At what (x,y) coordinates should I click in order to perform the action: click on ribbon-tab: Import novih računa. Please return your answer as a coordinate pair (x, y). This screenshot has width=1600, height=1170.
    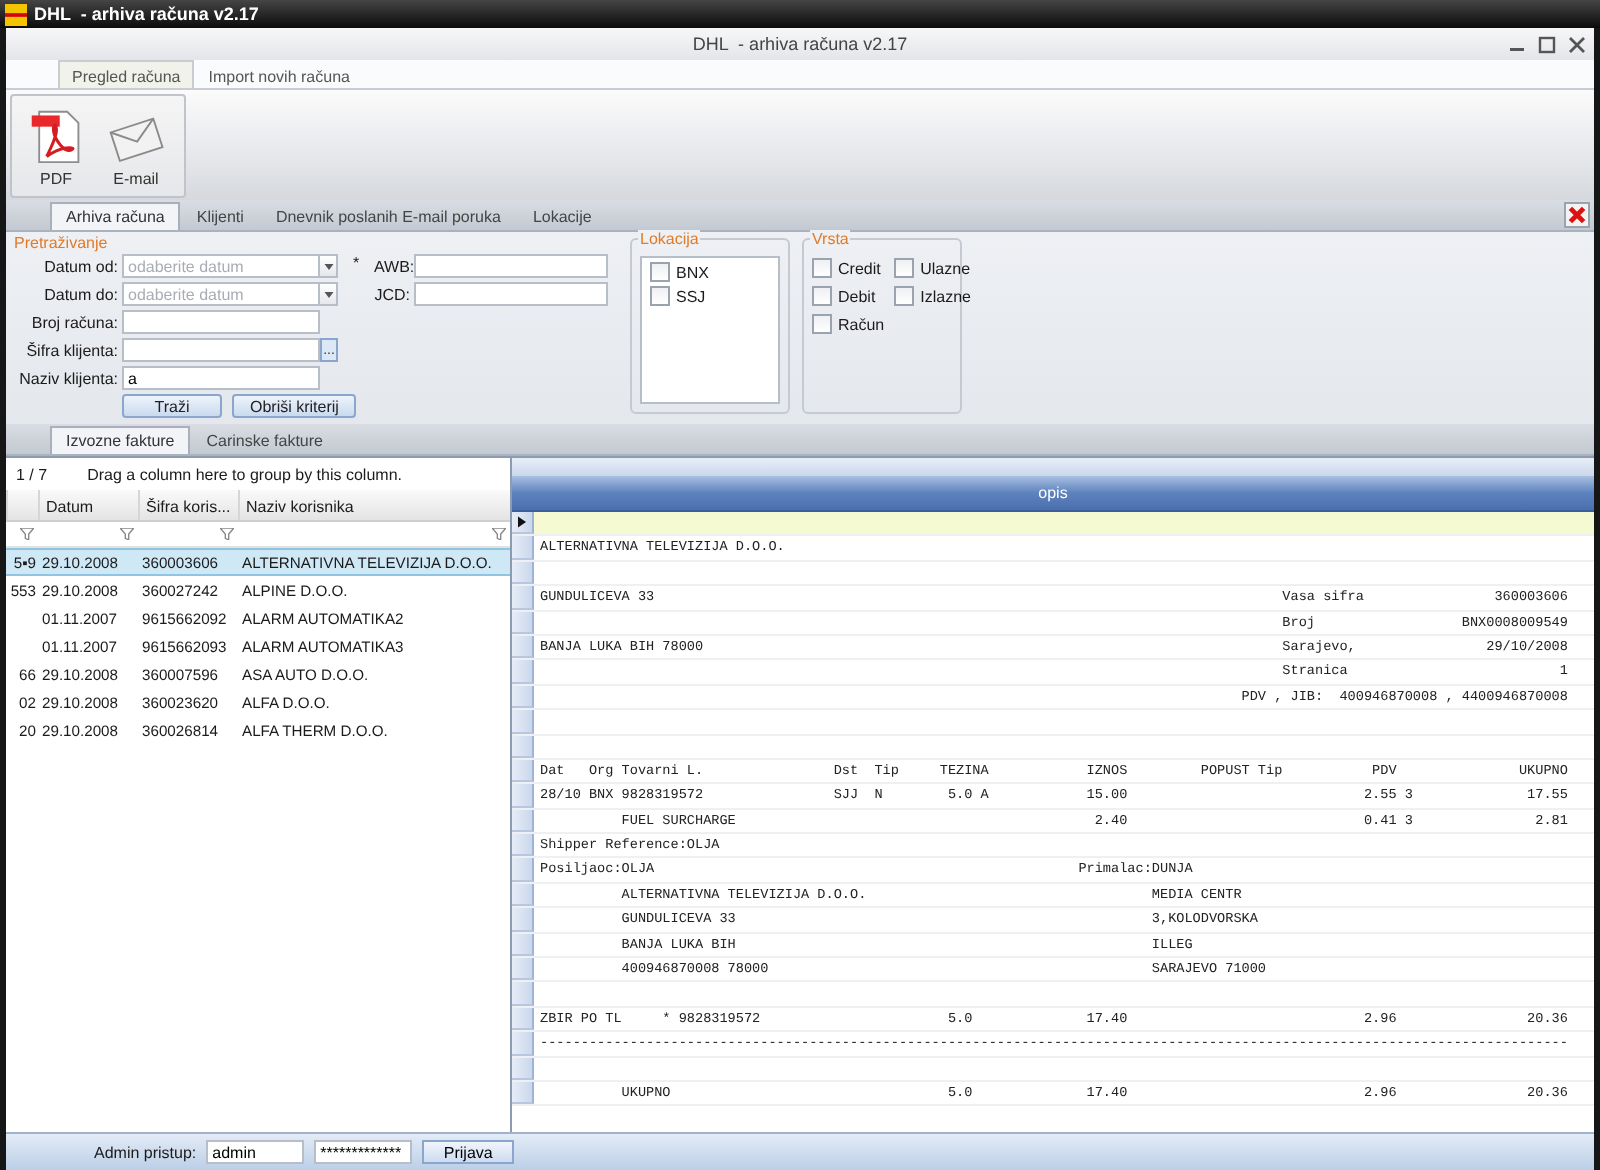
    Looking at the image, I should click on (279, 74).